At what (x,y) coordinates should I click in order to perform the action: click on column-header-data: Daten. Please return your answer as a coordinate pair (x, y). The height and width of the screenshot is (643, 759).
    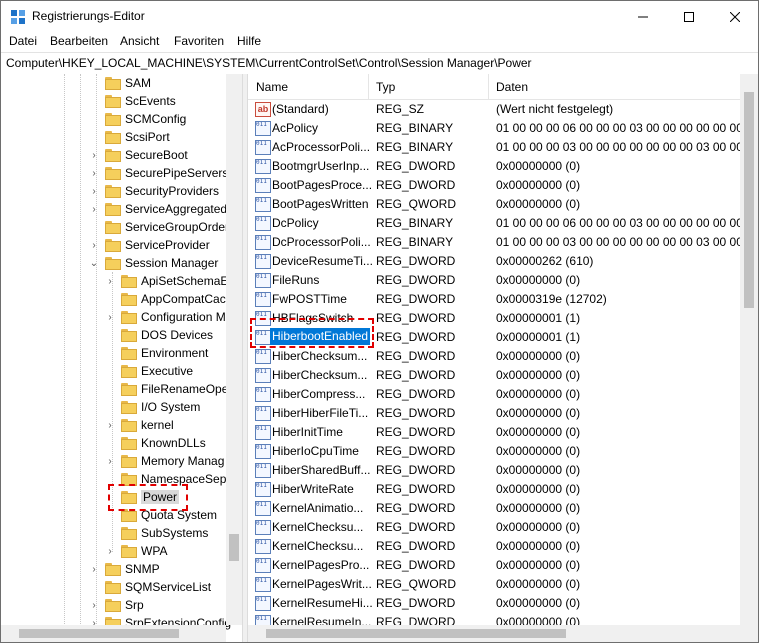
    Looking at the image, I should click on (512, 87).